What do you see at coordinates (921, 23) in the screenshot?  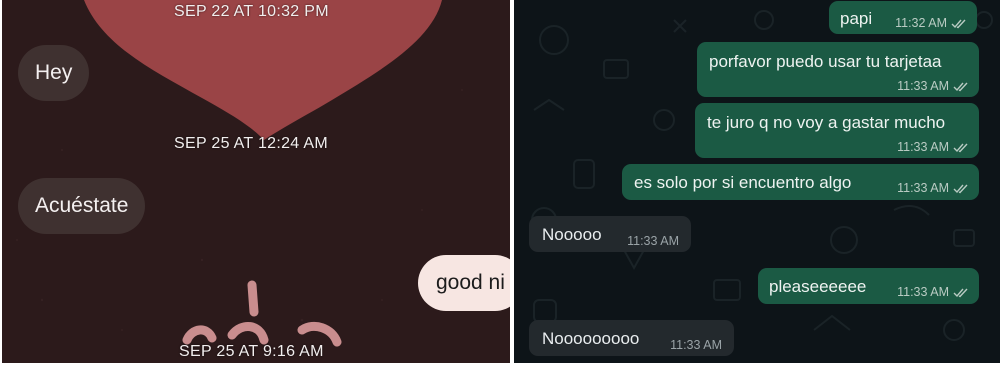 I see `message-time: 11:32 AM` at bounding box center [921, 23].